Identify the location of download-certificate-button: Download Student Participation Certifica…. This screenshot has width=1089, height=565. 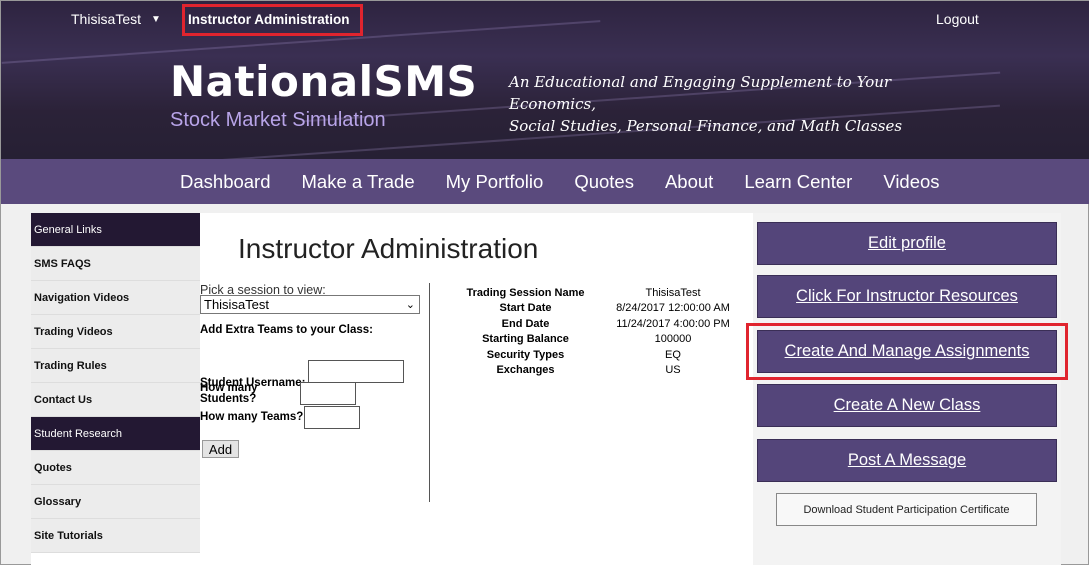
(906, 509).